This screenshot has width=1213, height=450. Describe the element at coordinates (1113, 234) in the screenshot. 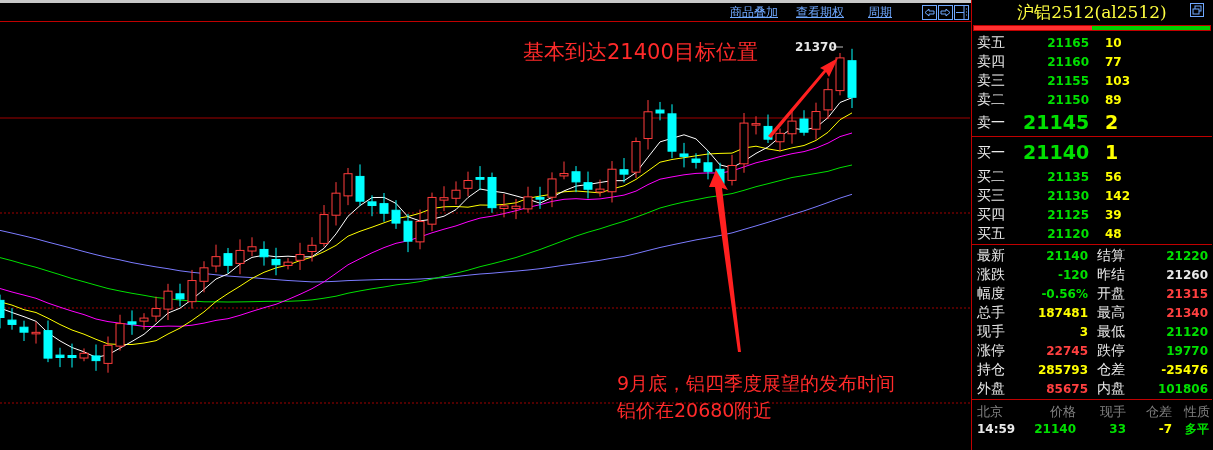

I see `order-volume: 48` at that location.